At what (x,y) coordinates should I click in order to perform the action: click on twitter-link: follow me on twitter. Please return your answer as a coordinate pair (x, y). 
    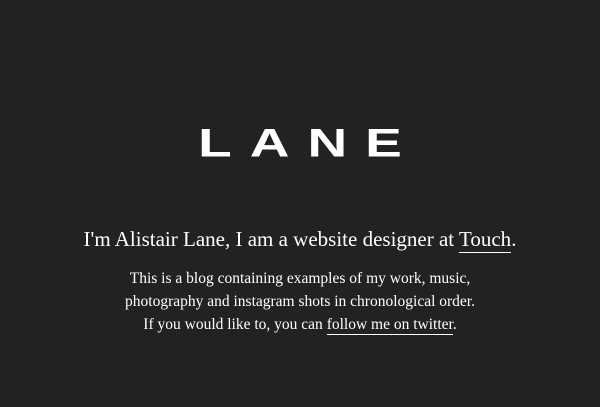
    Looking at the image, I should click on (389, 325).